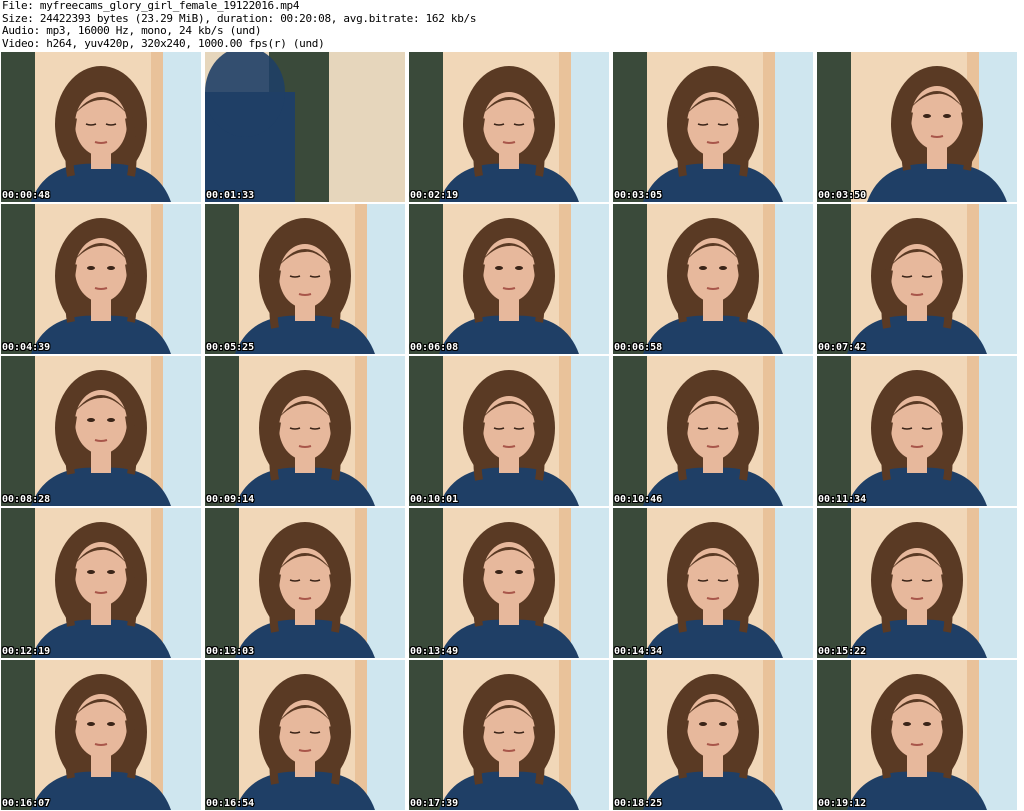 Image resolution: width=1024 pixels, height=811 pixels. What do you see at coordinates (26, 651) in the screenshot?
I see `frame-timestamp: 00:12:19` at bounding box center [26, 651].